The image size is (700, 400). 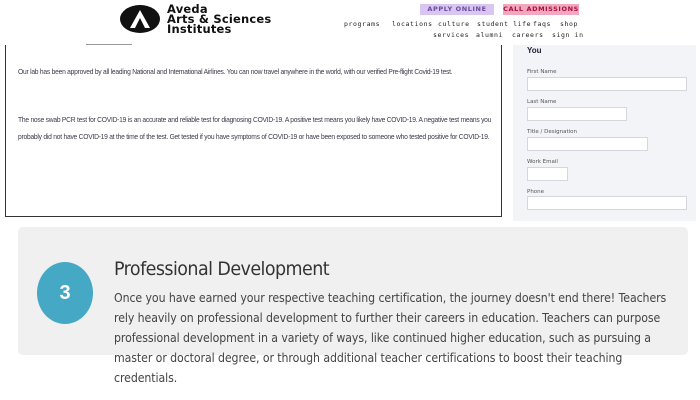 What do you see at coordinates (542, 162) in the screenshot?
I see `work-email-label: Work Email` at bounding box center [542, 162].